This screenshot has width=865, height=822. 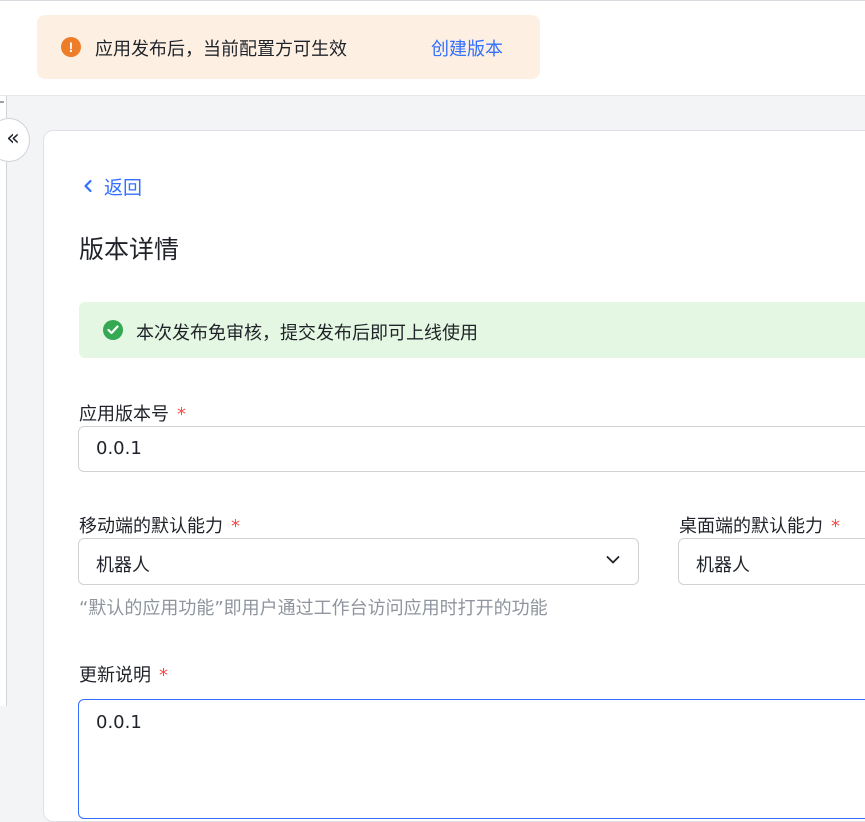 What do you see at coordinates (119, 722) in the screenshot?
I see `release-notes-value: 0.0.1` at bounding box center [119, 722].